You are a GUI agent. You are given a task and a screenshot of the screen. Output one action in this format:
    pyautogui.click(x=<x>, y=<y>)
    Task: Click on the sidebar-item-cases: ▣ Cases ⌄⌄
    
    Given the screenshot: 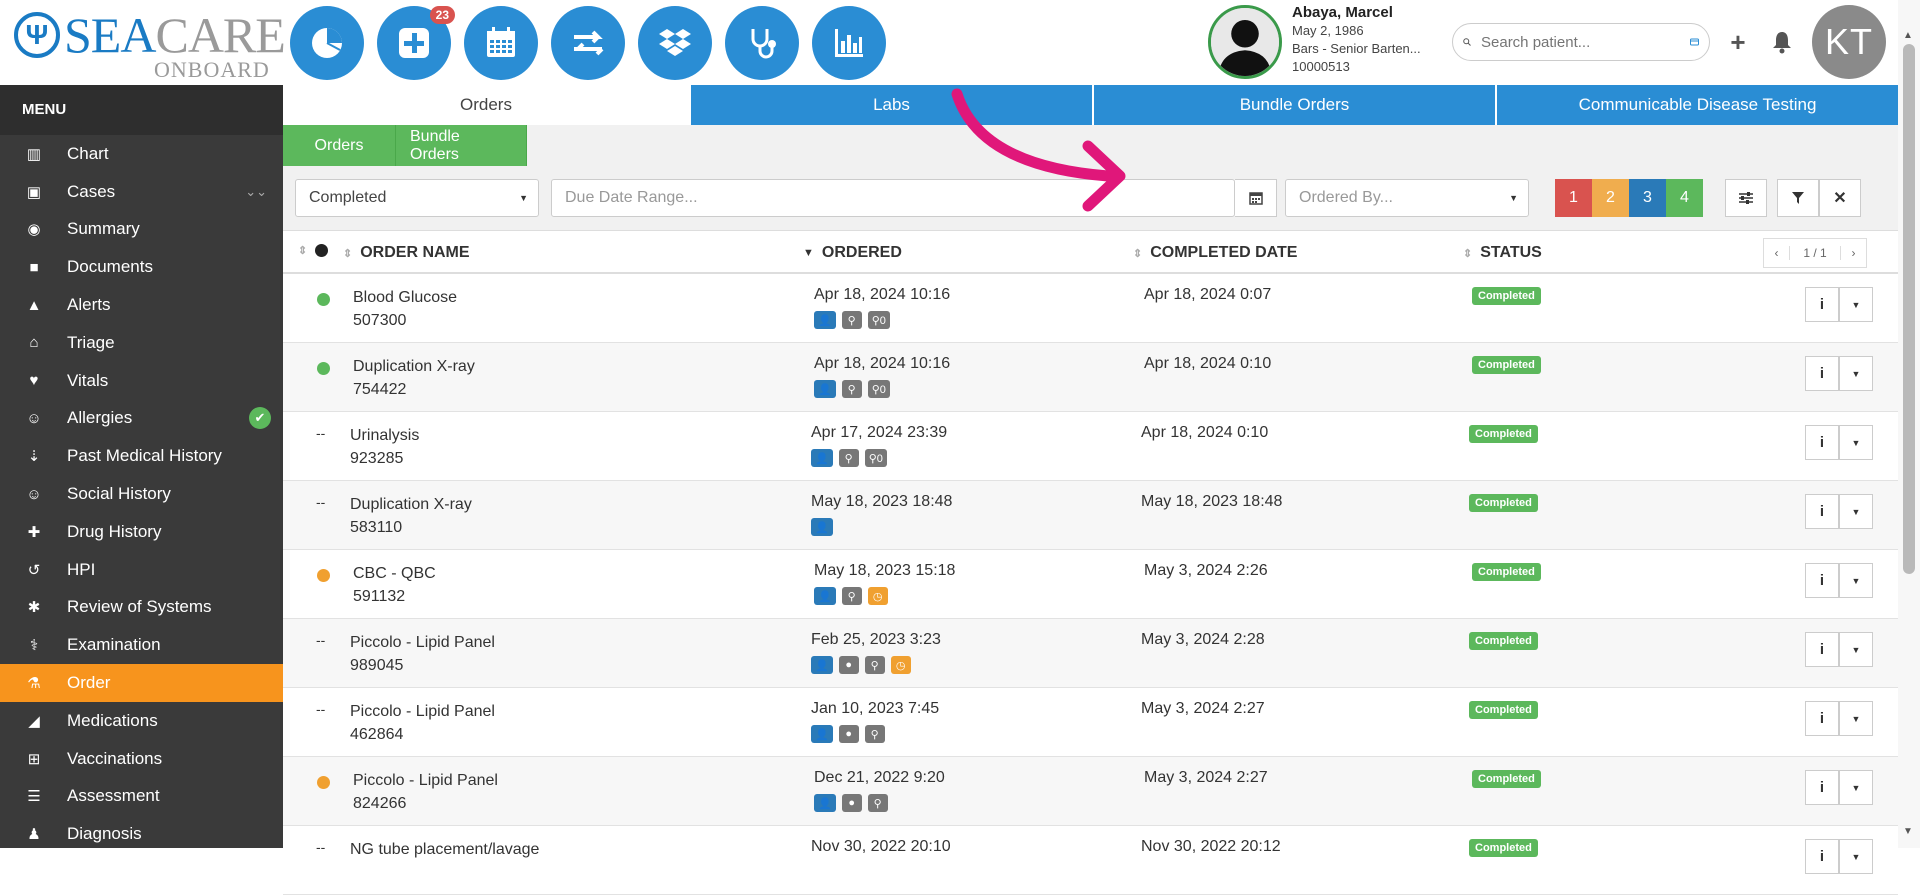 What is the action you would take?
    pyautogui.click(x=141, y=192)
    